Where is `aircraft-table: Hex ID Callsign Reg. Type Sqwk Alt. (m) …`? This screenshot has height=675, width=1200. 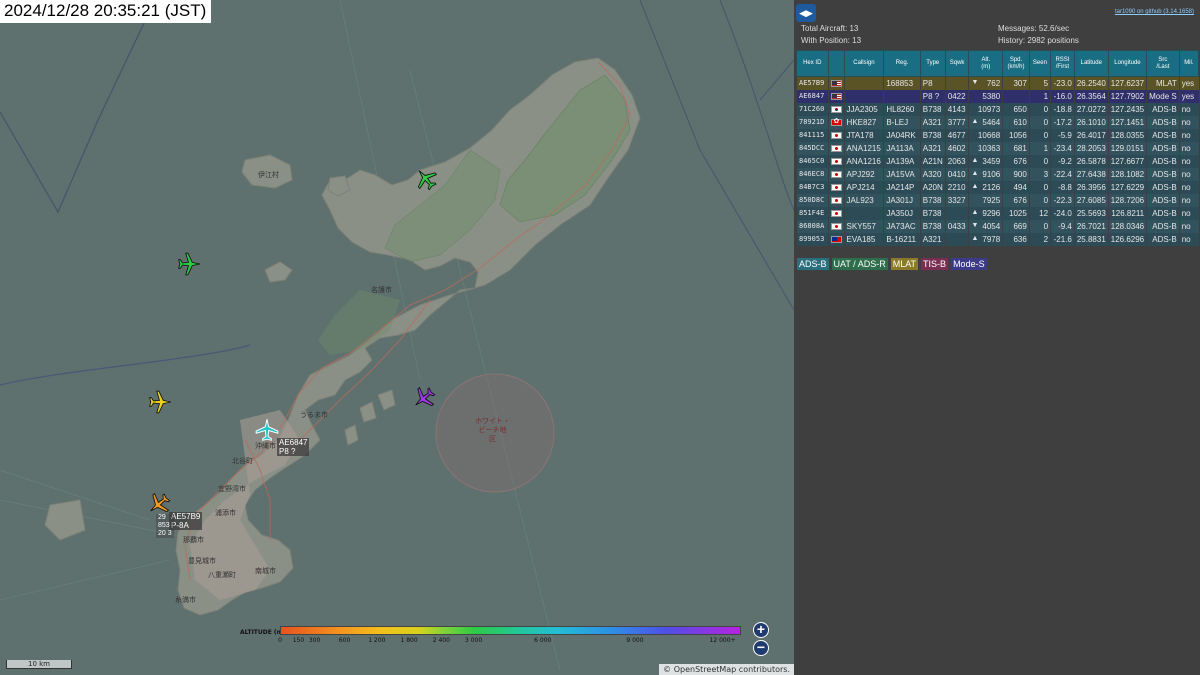
aircraft-table: Hex ID Callsign Reg. Type Sqwk Alt. (m) … is located at coordinates (998, 148).